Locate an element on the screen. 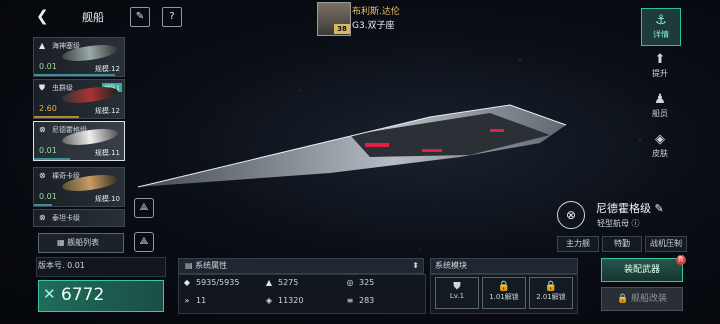 Image resolution: width=720 pixels, height=324 pixels. ship-type: 轻型航母 ⓘ is located at coordinates (618, 223).